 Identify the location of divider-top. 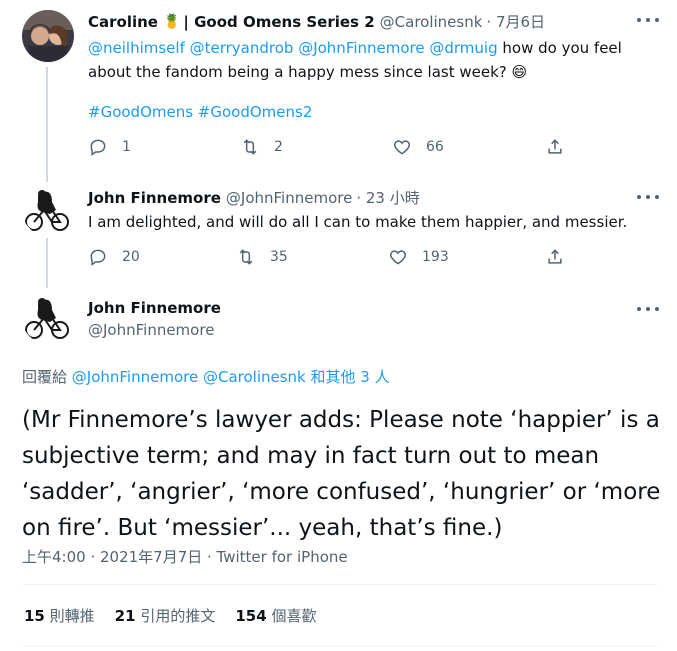
(340, 584).